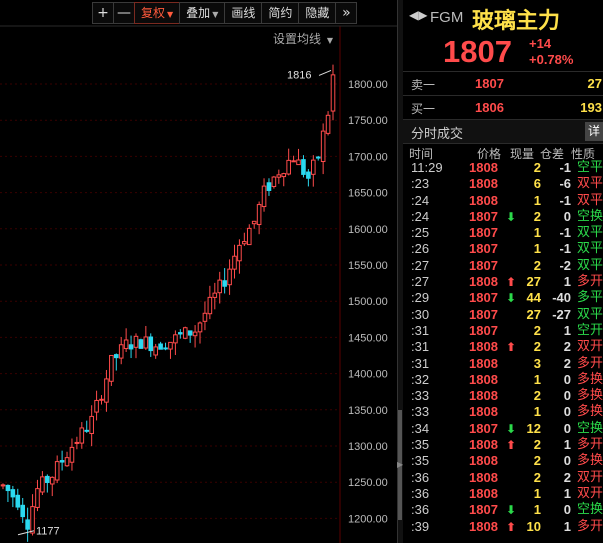 The width and height of the screenshot is (603, 543). Describe the element at coordinates (503, 201) in the screenshot. I see `trade-row: :24 1808 1 -1 双平` at that location.